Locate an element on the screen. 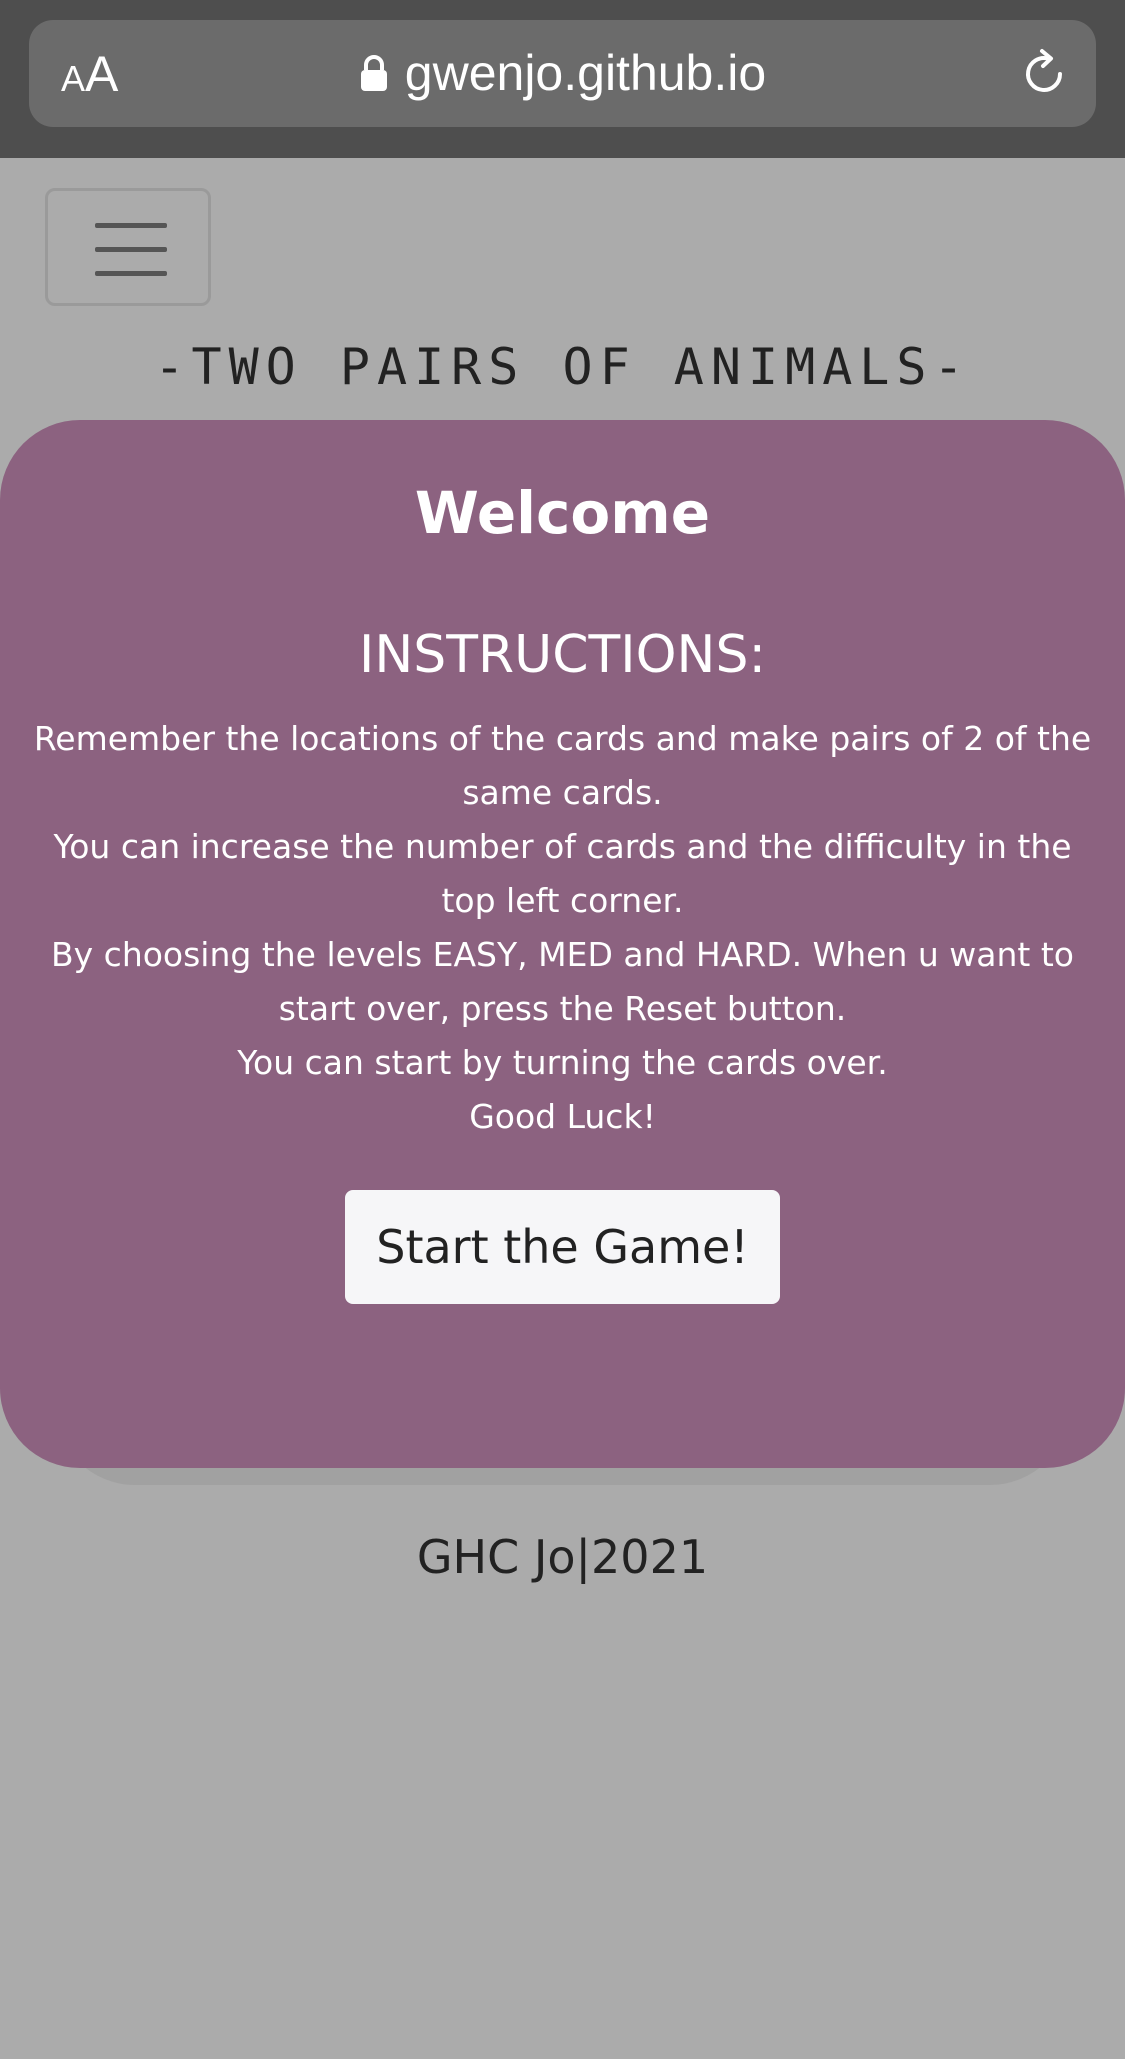  instructions-heading: INSTRUCTIONS: is located at coordinates (562, 655).